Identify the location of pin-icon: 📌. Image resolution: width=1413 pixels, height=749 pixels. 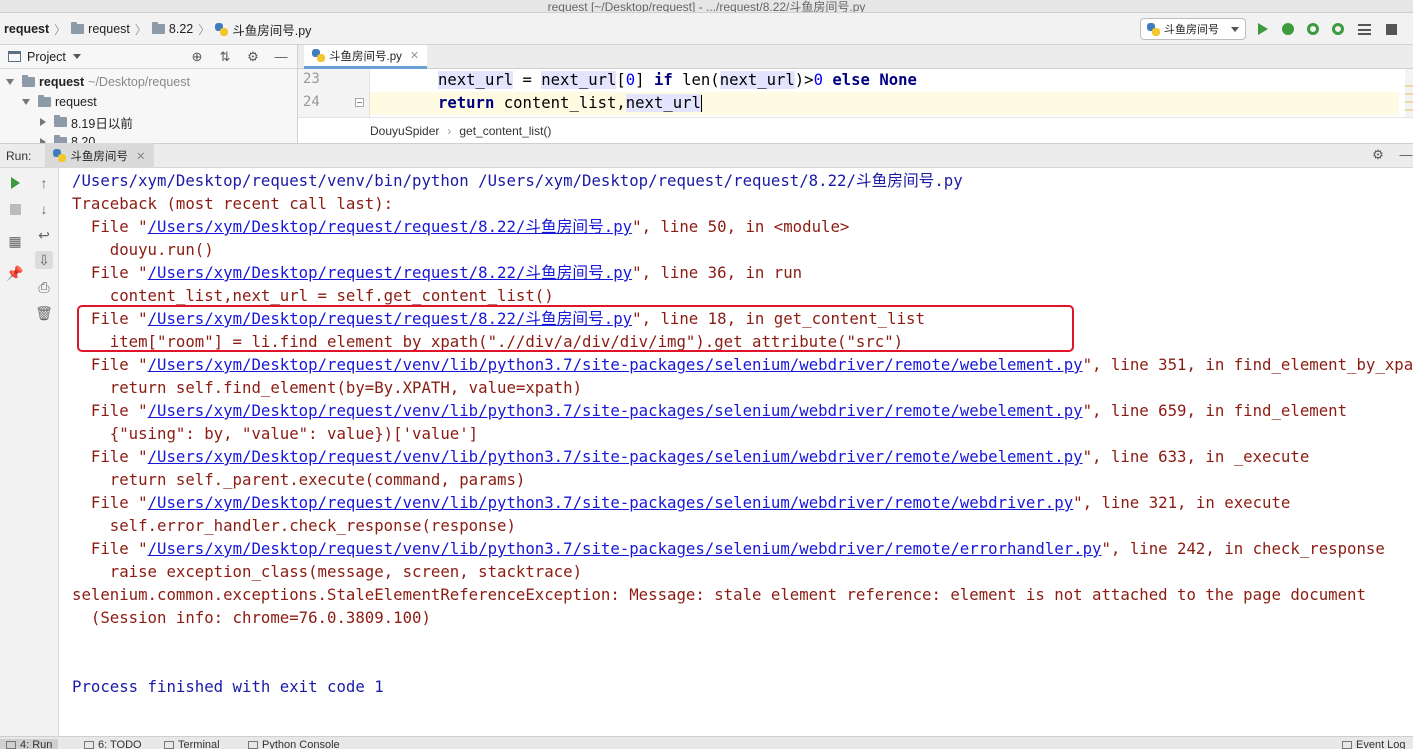
(15, 272).